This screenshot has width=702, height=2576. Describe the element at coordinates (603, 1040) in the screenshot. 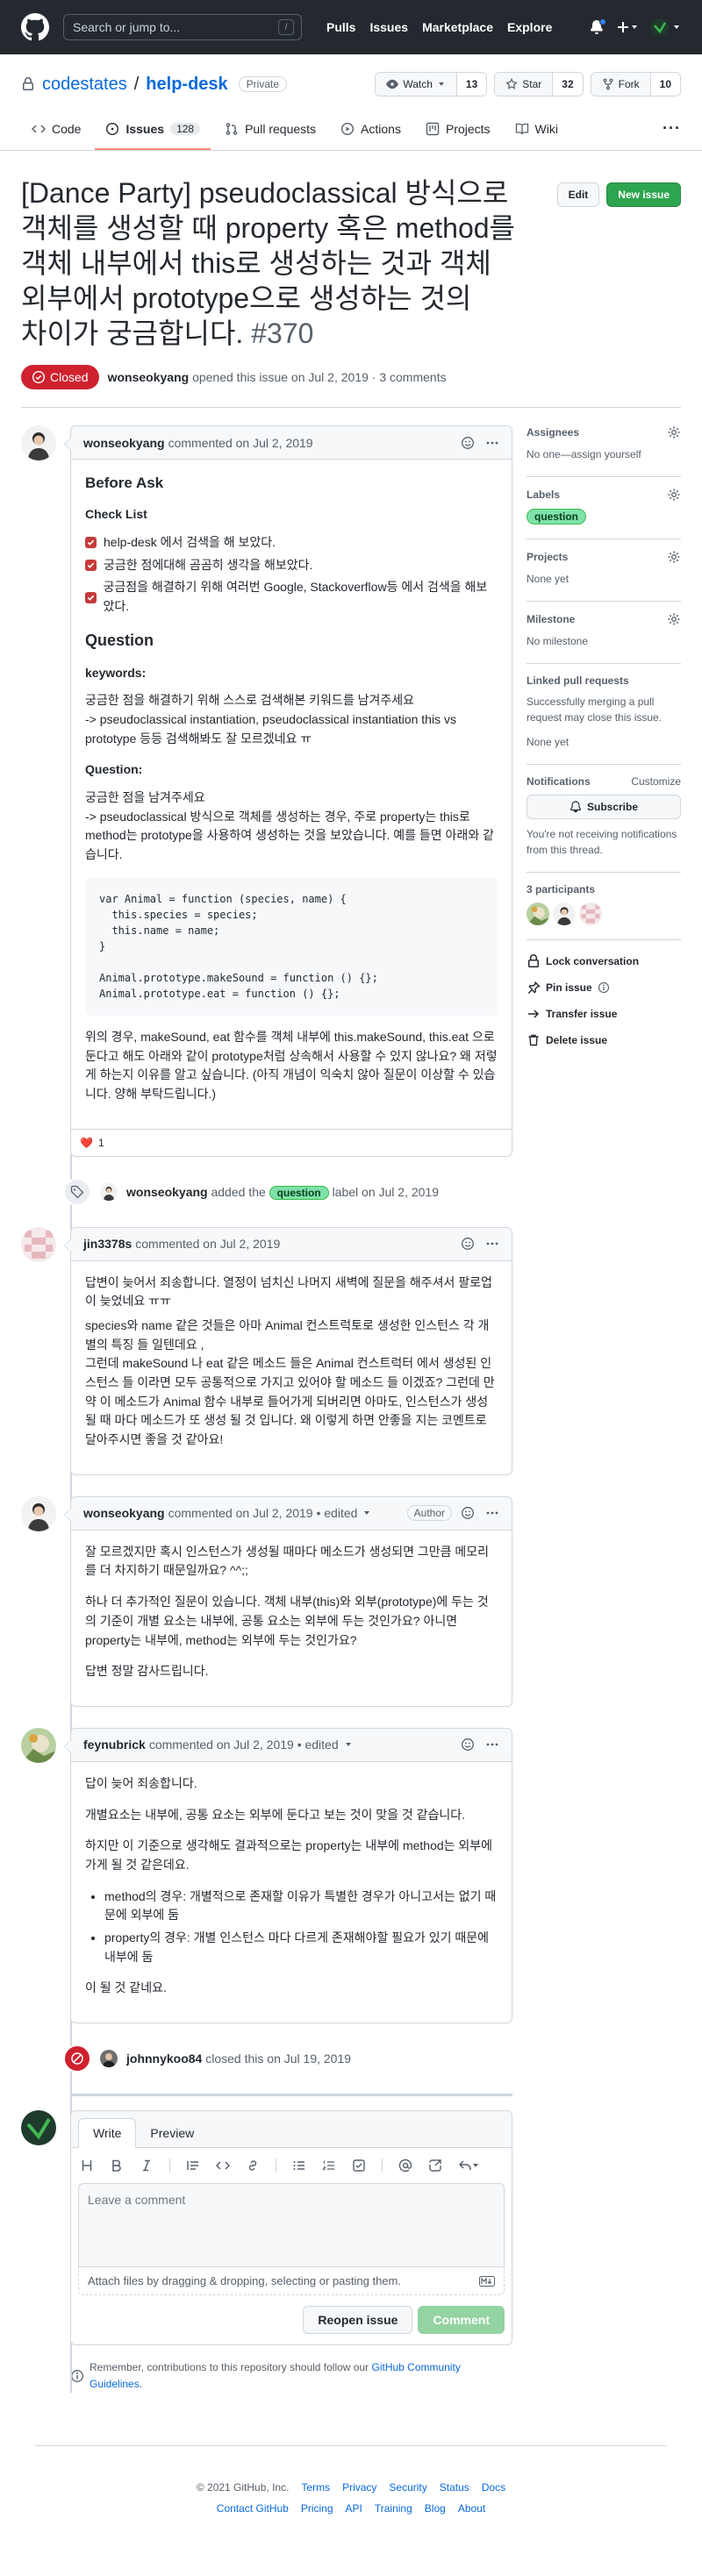

I see `delete-issue-button: Delete issue` at that location.